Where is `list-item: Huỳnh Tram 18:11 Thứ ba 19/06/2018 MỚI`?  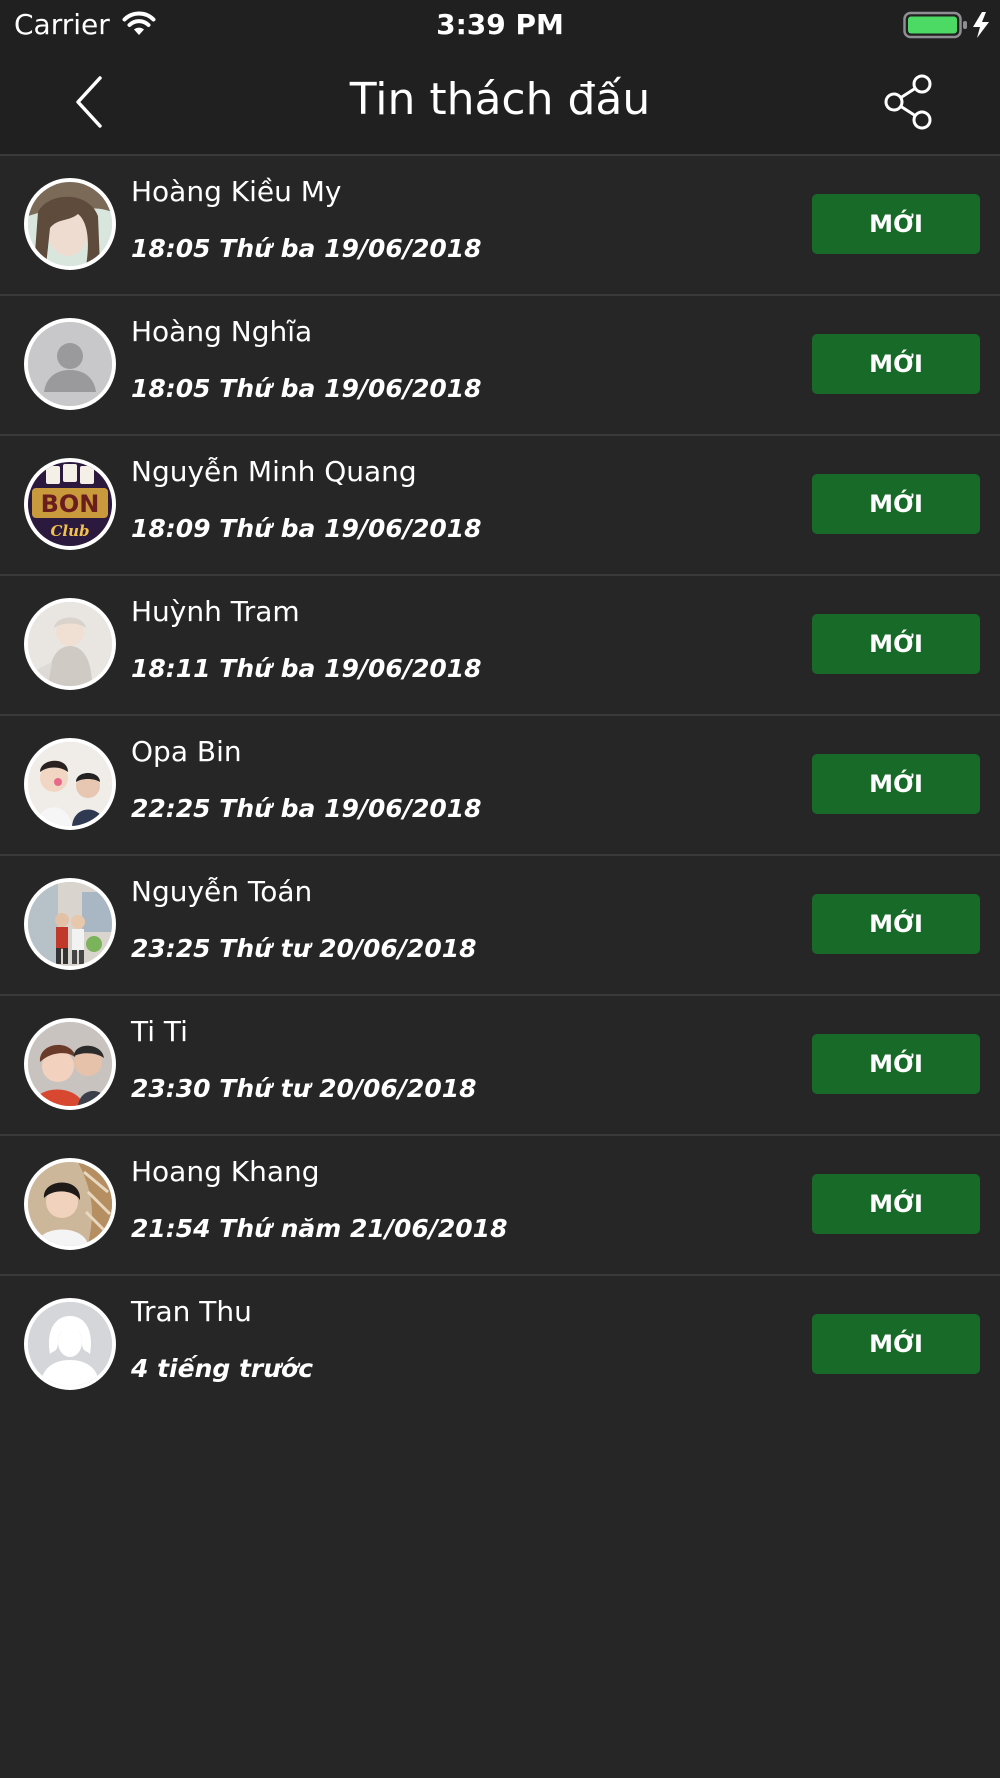 list-item: Huỳnh Tram 18:11 Thứ ba 19/06/2018 MỚI is located at coordinates (500, 646).